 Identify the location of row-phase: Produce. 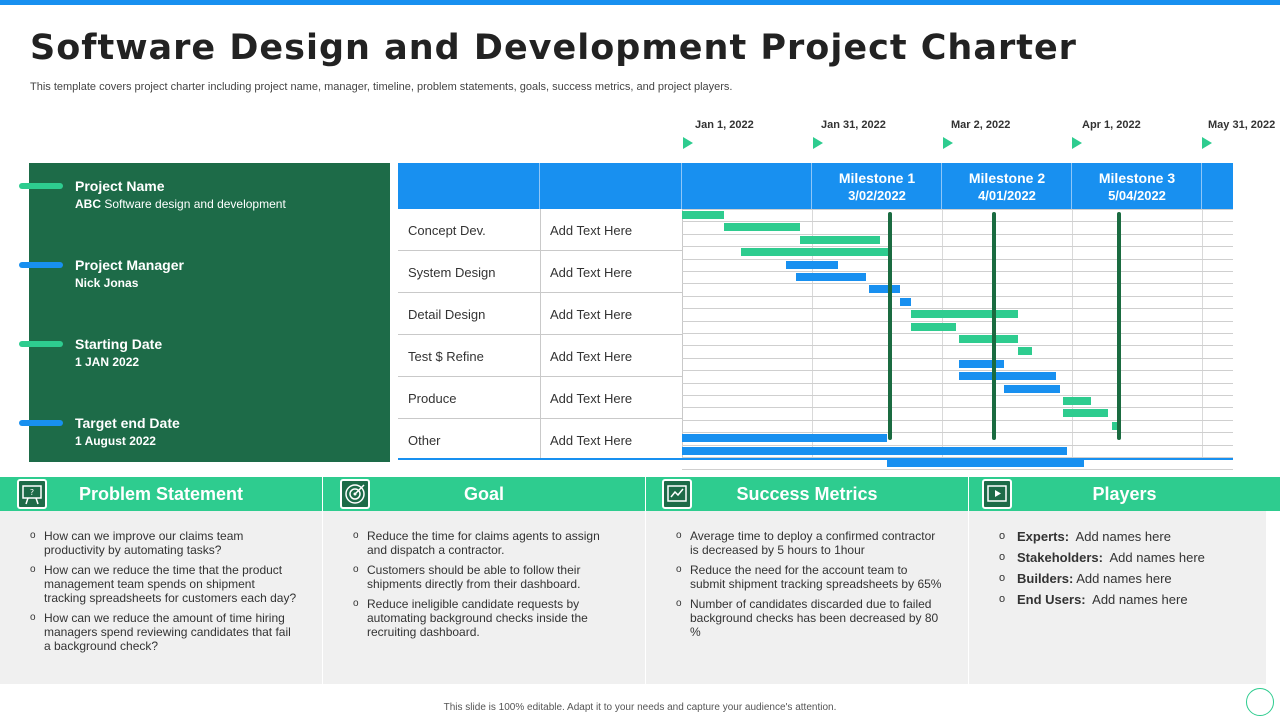
(432, 398).